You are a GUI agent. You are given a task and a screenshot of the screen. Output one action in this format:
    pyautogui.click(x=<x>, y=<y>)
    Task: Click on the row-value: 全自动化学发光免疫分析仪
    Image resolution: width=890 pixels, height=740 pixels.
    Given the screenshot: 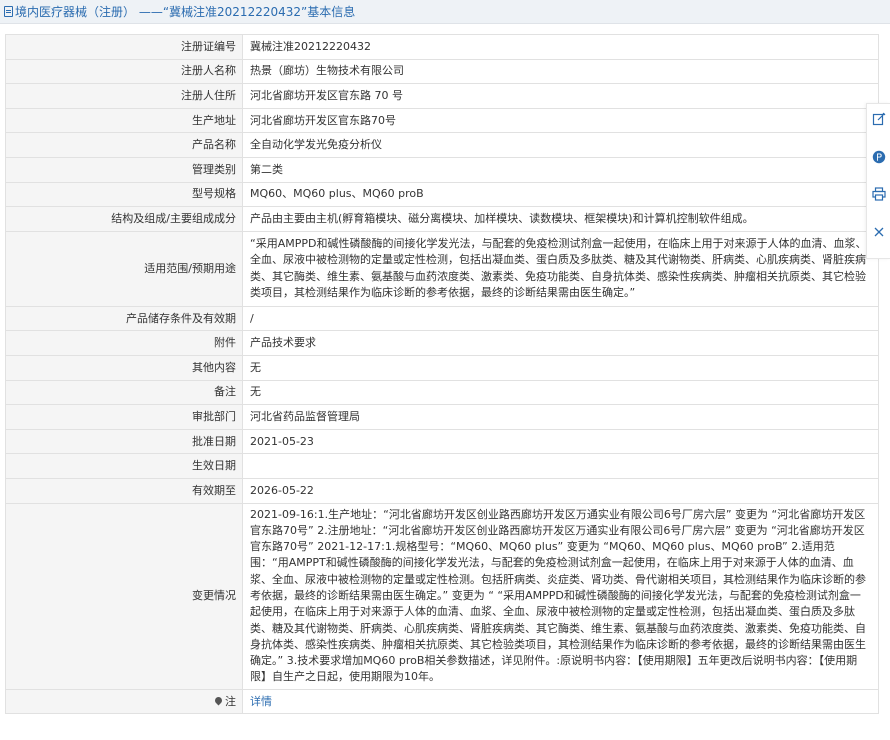 What is the action you would take?
    pyautogui.click(x=560, y=145)
    